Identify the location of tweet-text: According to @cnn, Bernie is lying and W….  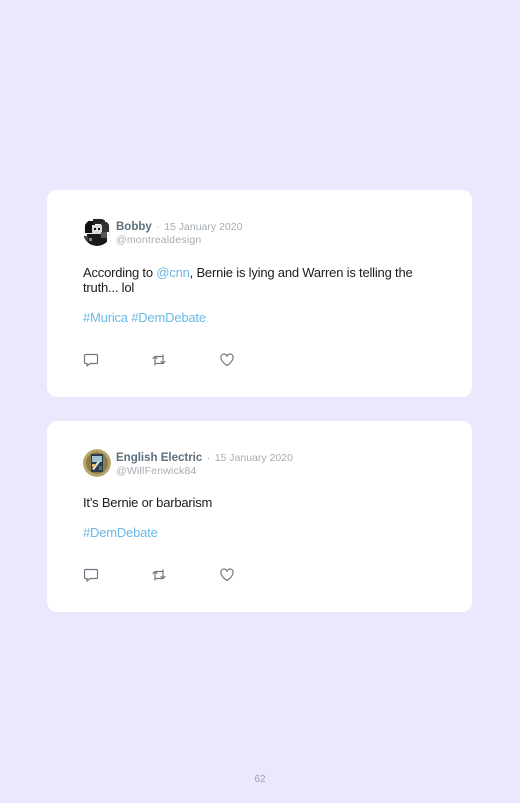
(262, 280).